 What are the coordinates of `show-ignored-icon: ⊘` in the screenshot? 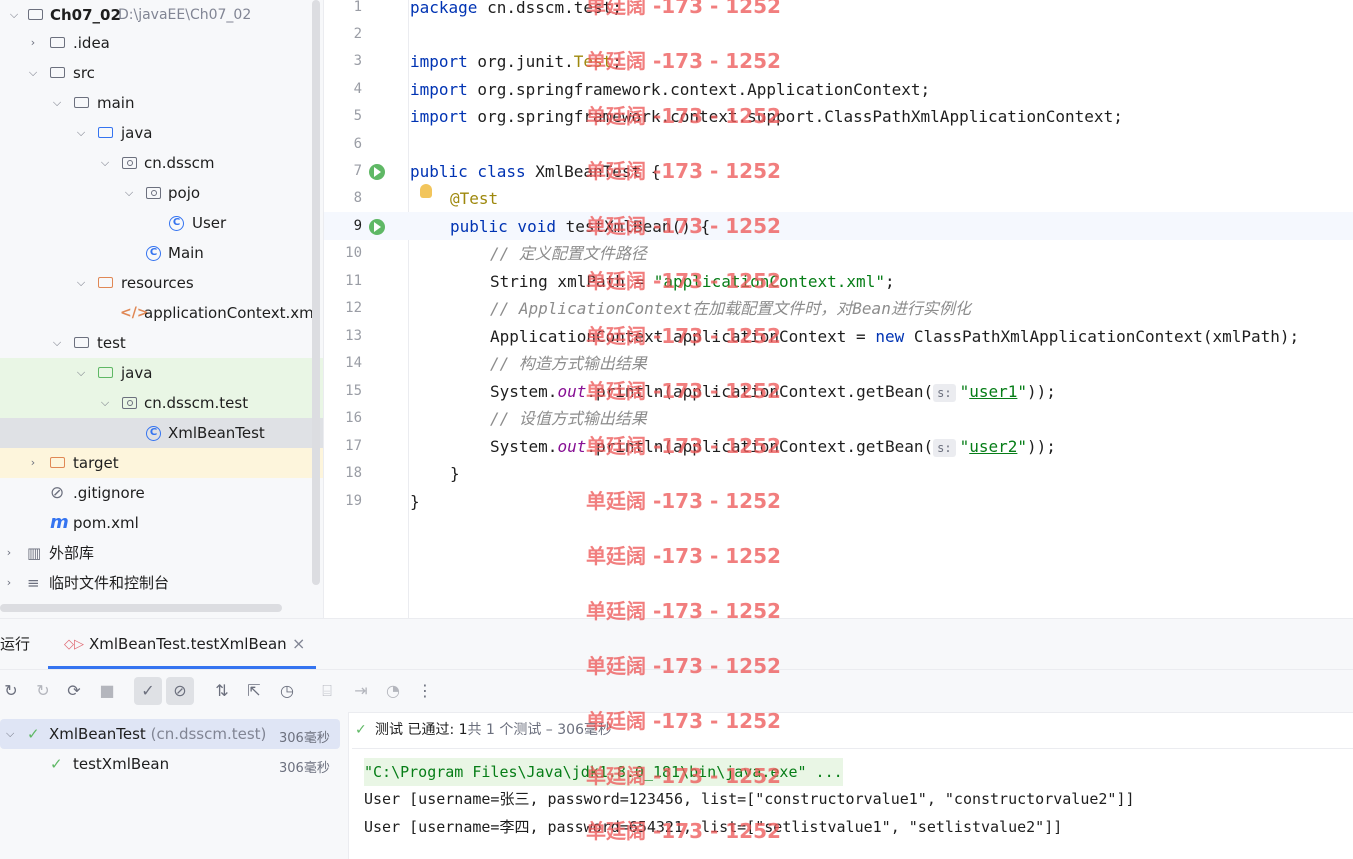 It's located at (180, 691).